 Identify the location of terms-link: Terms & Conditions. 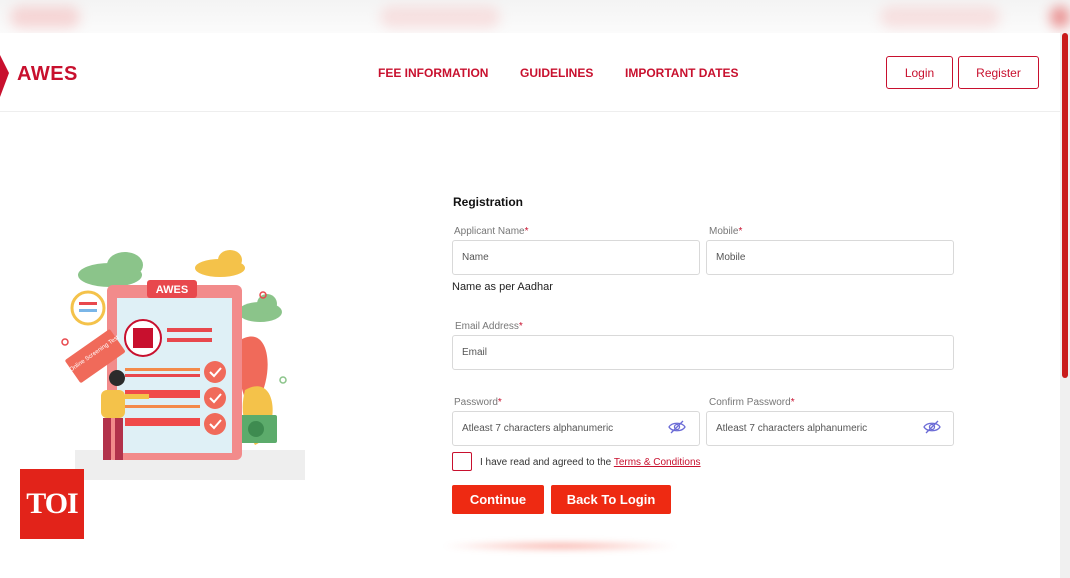
(657, 462).